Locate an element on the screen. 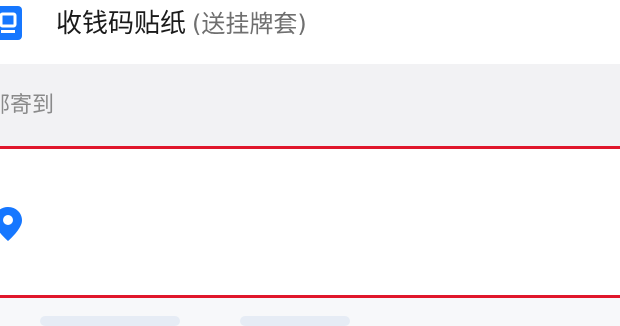 This screenshot has height=326, width=620. location-pin-icon is located at coordinates (11, 224).